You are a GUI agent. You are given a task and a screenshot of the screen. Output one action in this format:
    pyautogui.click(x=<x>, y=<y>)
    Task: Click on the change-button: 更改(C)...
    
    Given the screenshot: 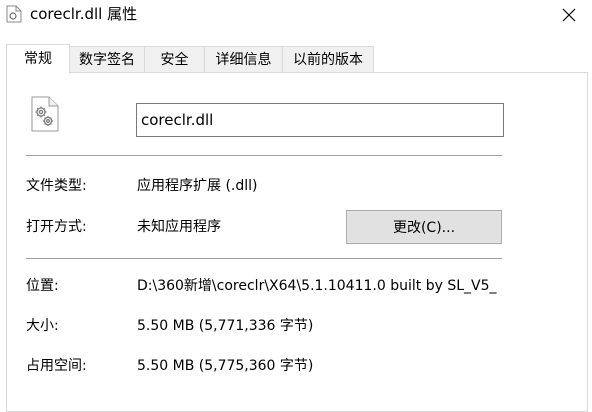 What is the action you would take?
    pyautogui.click(x=424, y=227)
    